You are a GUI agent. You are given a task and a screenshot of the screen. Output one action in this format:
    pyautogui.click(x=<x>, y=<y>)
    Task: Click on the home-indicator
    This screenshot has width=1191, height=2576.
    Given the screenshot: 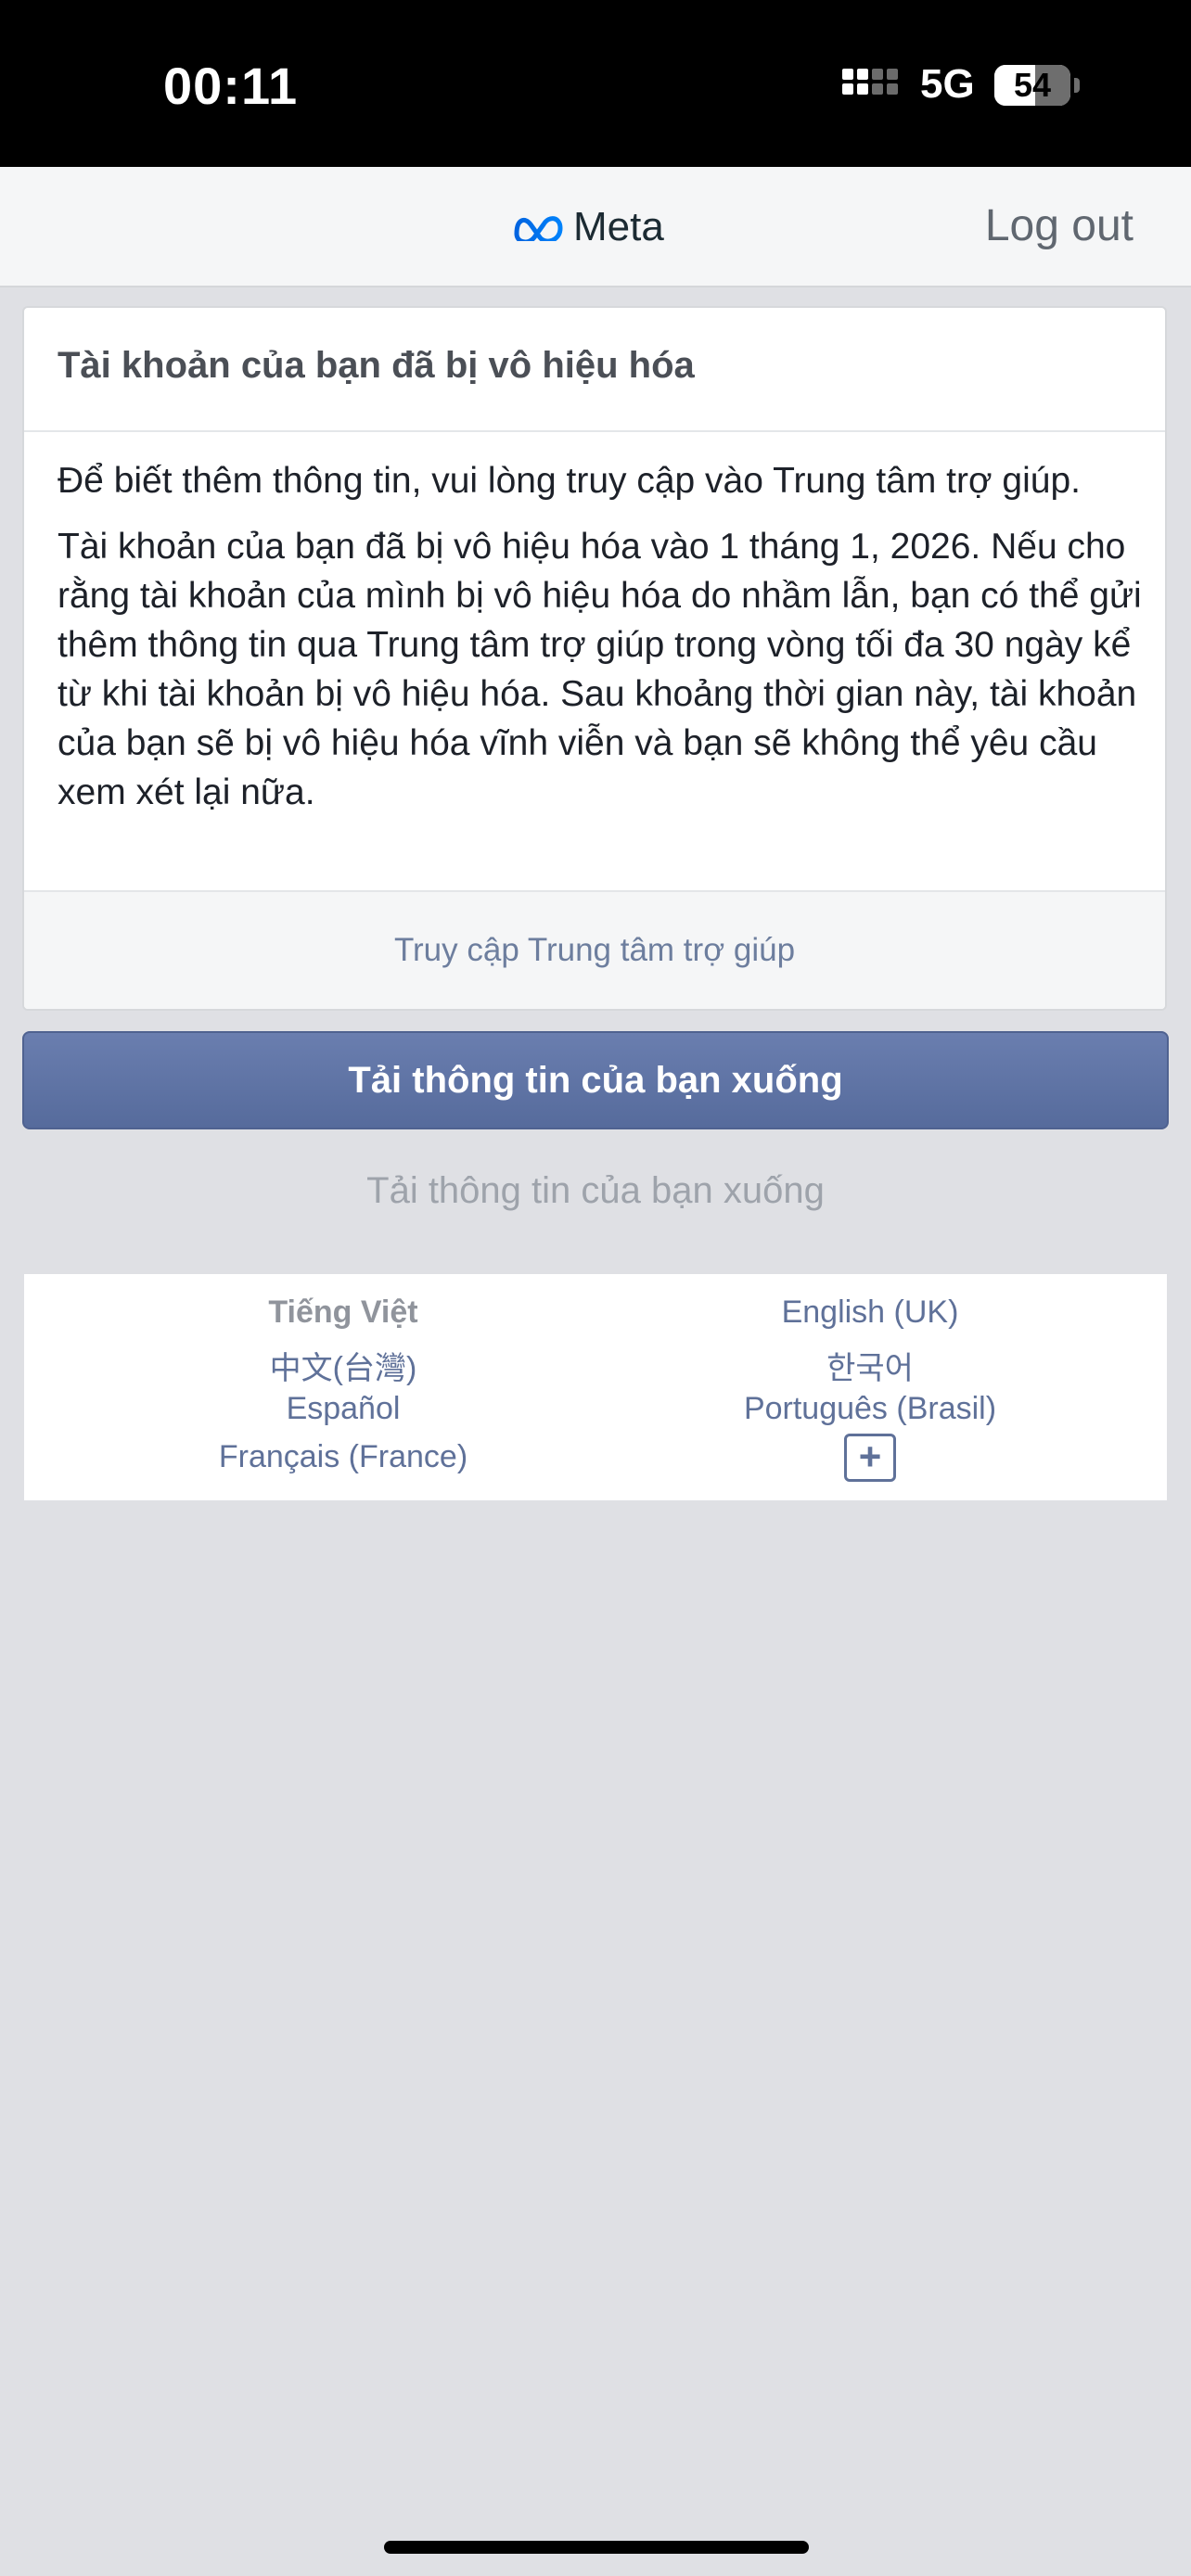 What is the action you would take?
    pyautogui.click(x=597, y=2547)
    